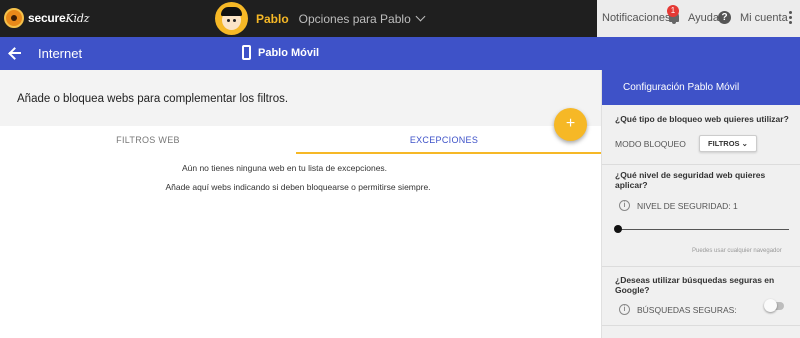 The height and width of the screenshot is (338, 800). What do you see at coordinates (770, 305) in the screenshot?
I see `toggle-knob` at bounding box center [770, 305].